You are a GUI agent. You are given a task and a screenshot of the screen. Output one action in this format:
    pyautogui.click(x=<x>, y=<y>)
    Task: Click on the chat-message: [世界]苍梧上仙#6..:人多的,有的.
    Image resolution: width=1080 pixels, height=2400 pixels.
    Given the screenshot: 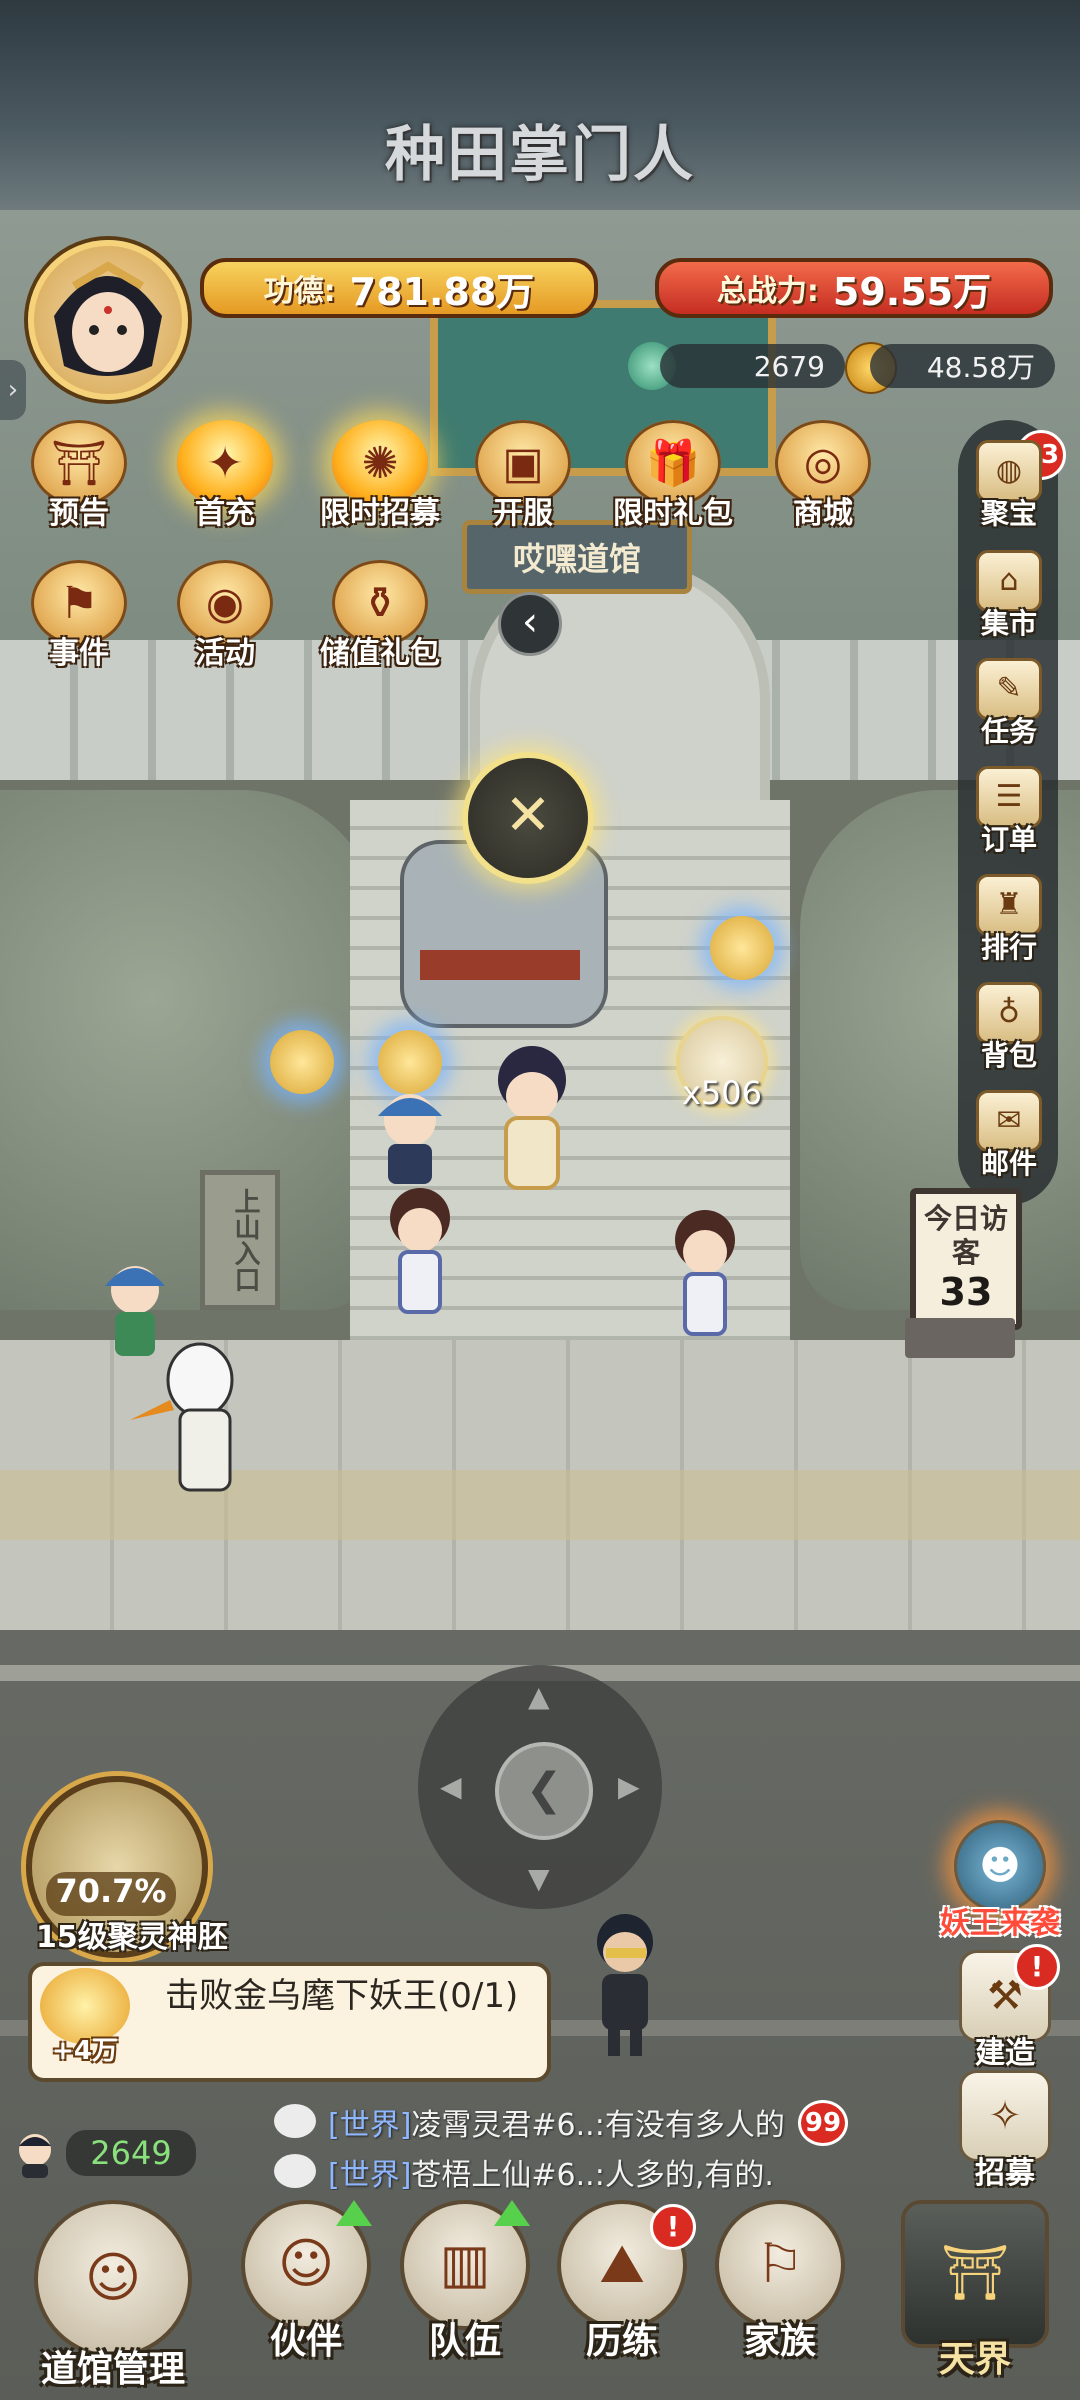 What is the action you would take?
    pyautogui.click(x=578, y=2170)
    